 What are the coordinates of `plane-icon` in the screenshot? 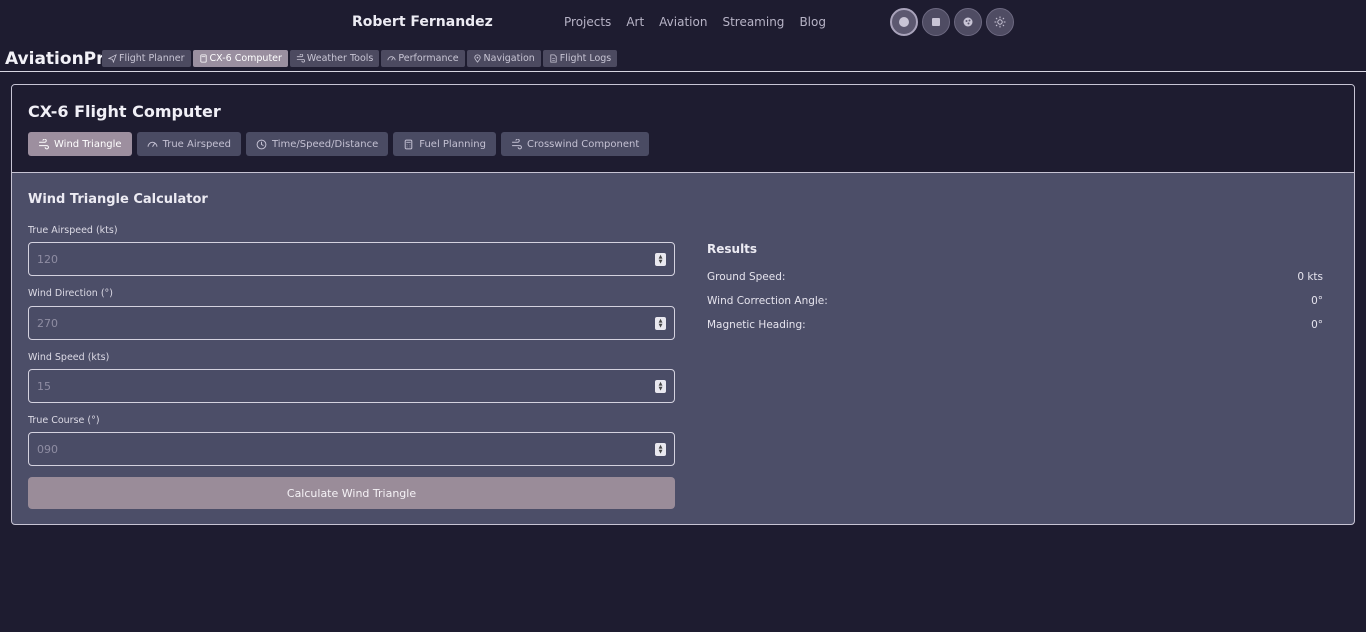 It's located at (112, 58).